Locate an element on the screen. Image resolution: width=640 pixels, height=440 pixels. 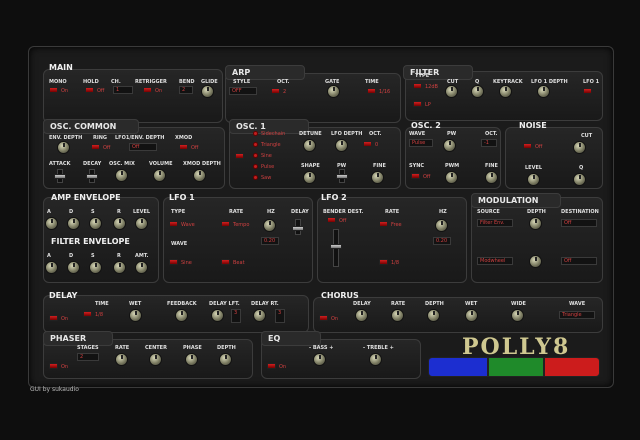
osc2-pw-knob is located at coordinates (449, 145).